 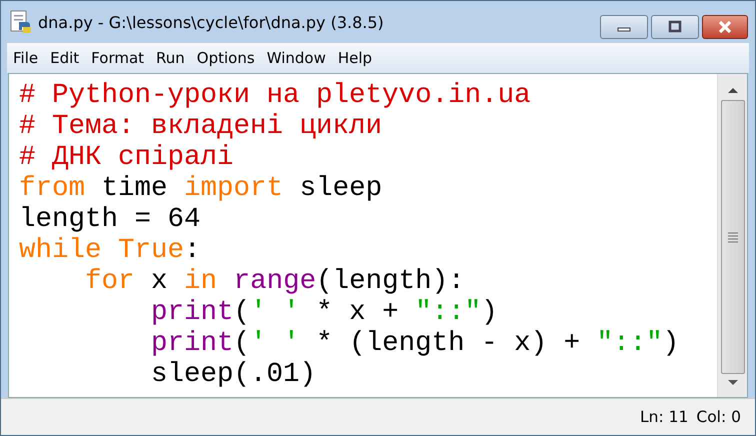 What do you see at coordinates (65, 58) in the screenshot?
I see `menu-item: Edit` at bounding box center [65, 58].